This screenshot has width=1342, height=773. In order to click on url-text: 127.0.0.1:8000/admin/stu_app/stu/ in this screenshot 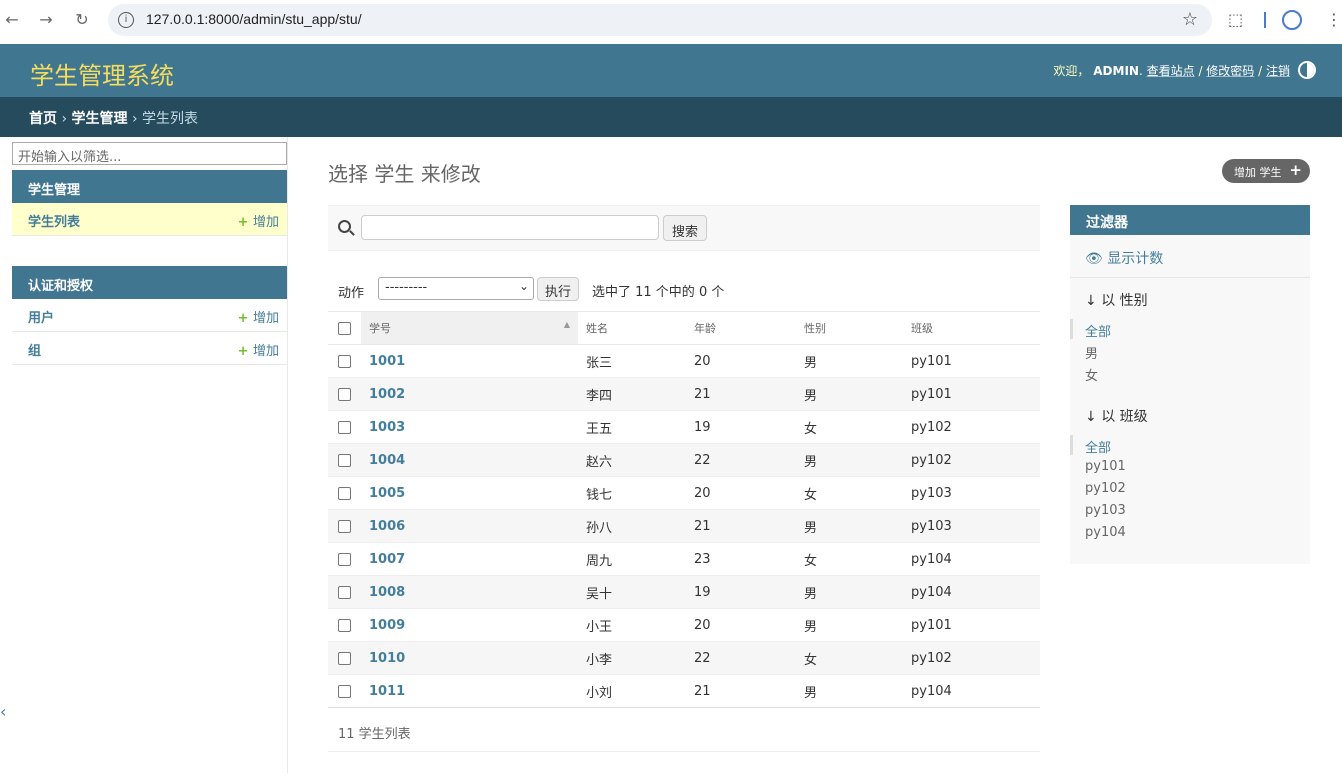, I will do `click(254, 19)`.